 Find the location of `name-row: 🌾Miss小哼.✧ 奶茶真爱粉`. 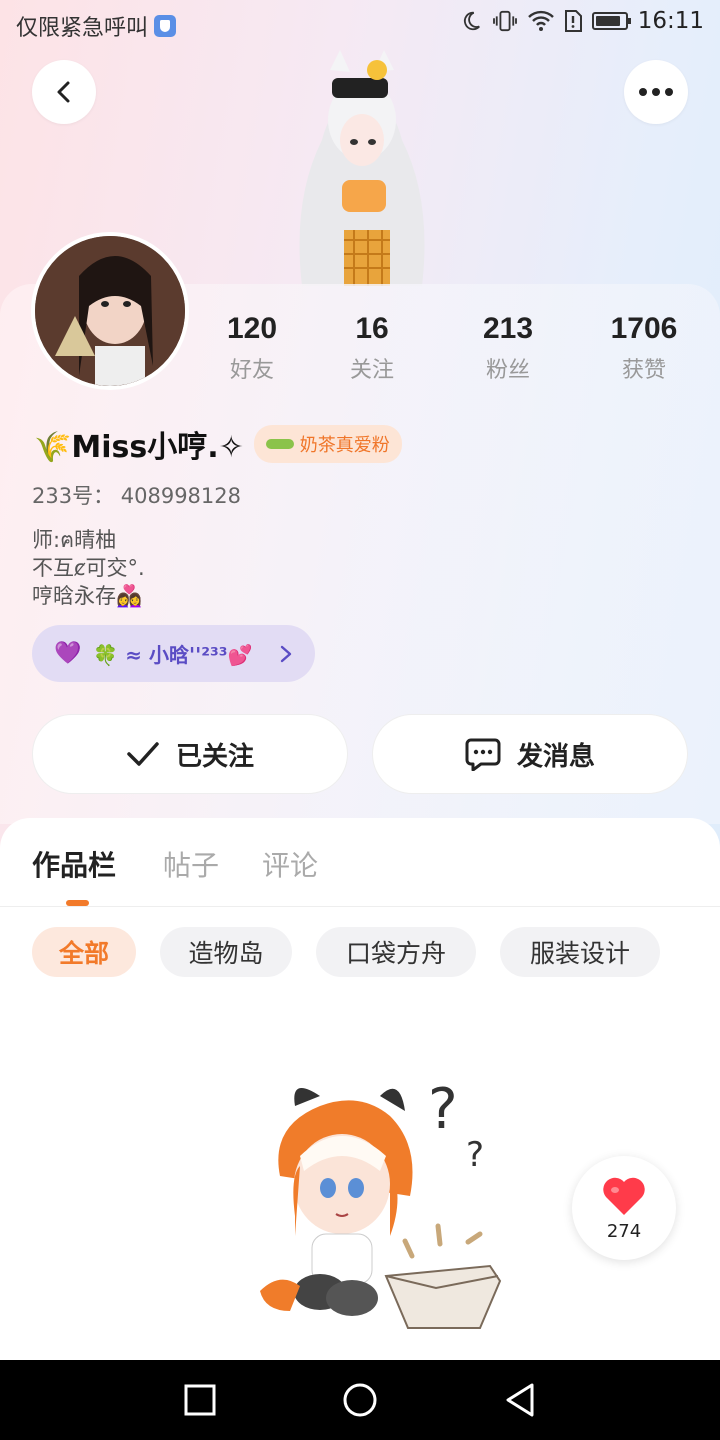

name-row: 🌾Miss小哼.✧ 奶茶真爱粉 is located at coordinates (218, 444).